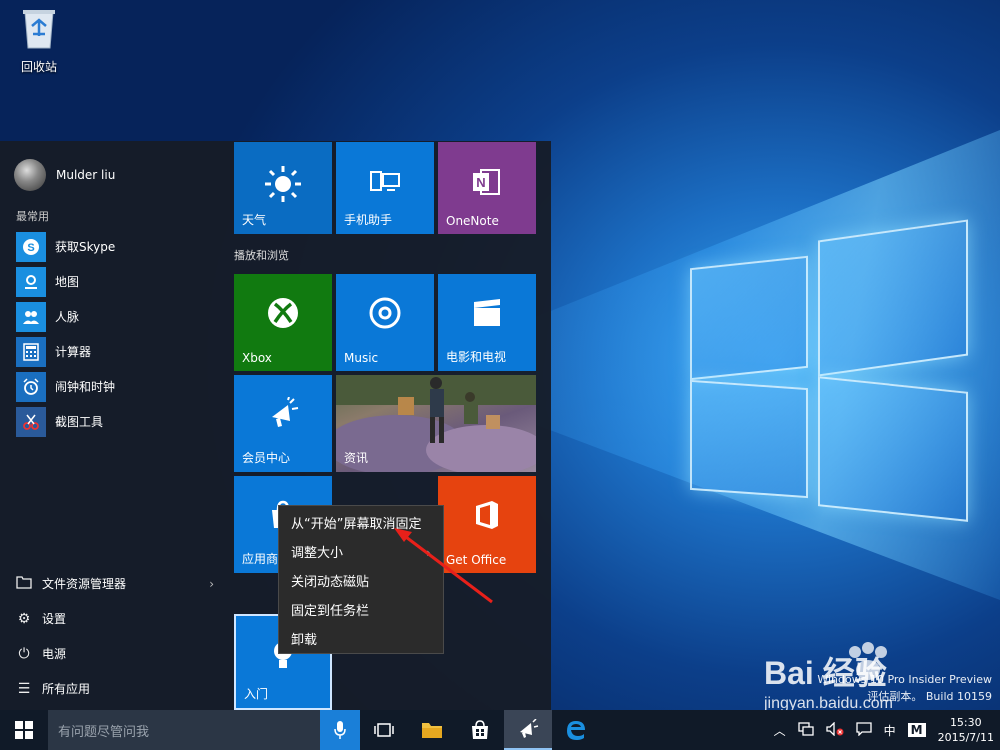 This screenshot has height=750, width=1000. What do you see at coordinates (890, 730) in the screenshot?
I see `ime-language: 中` at bounding box center [890, 730].